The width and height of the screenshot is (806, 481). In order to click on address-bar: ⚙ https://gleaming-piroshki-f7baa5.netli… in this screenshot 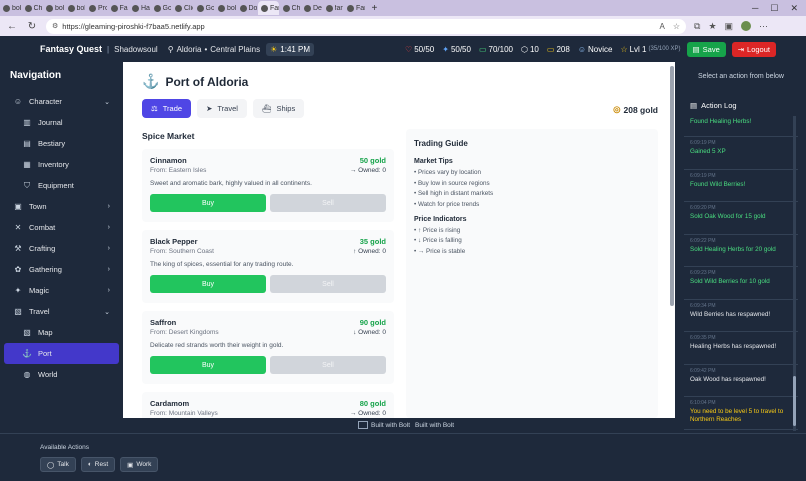, I will do `click(366, 26)`.